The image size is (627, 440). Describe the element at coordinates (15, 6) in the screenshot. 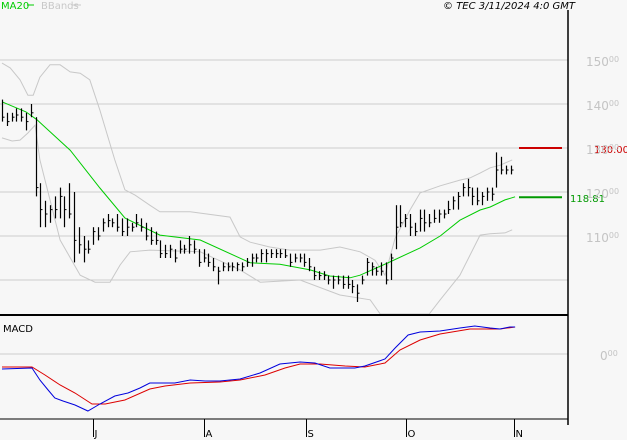

I see `legend-ma20: MA20` at that location.